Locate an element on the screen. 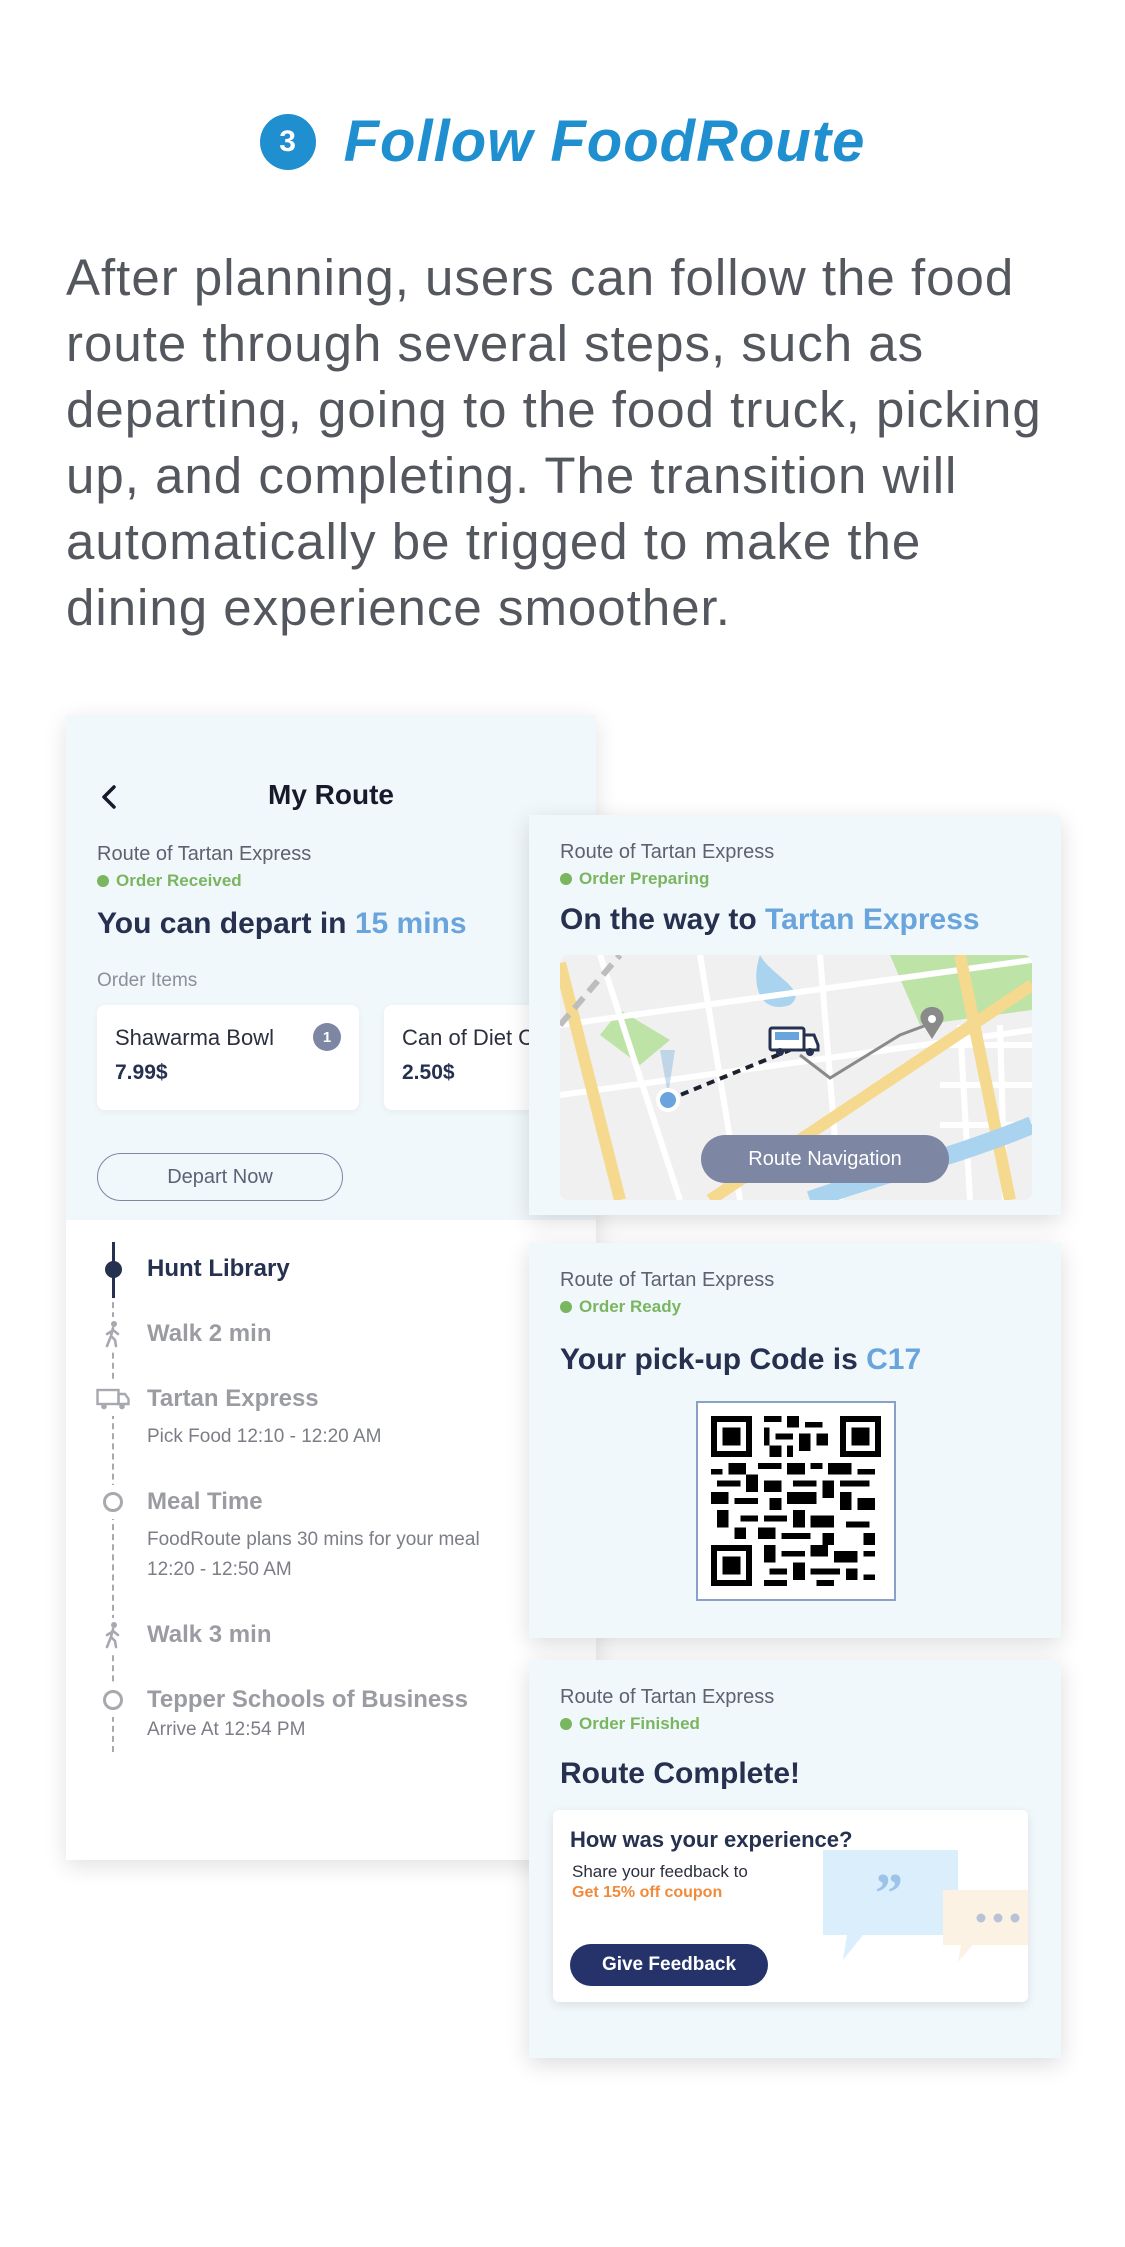  coupon-offer: Get 15% off coupon is located at coordinates (647, 1892).